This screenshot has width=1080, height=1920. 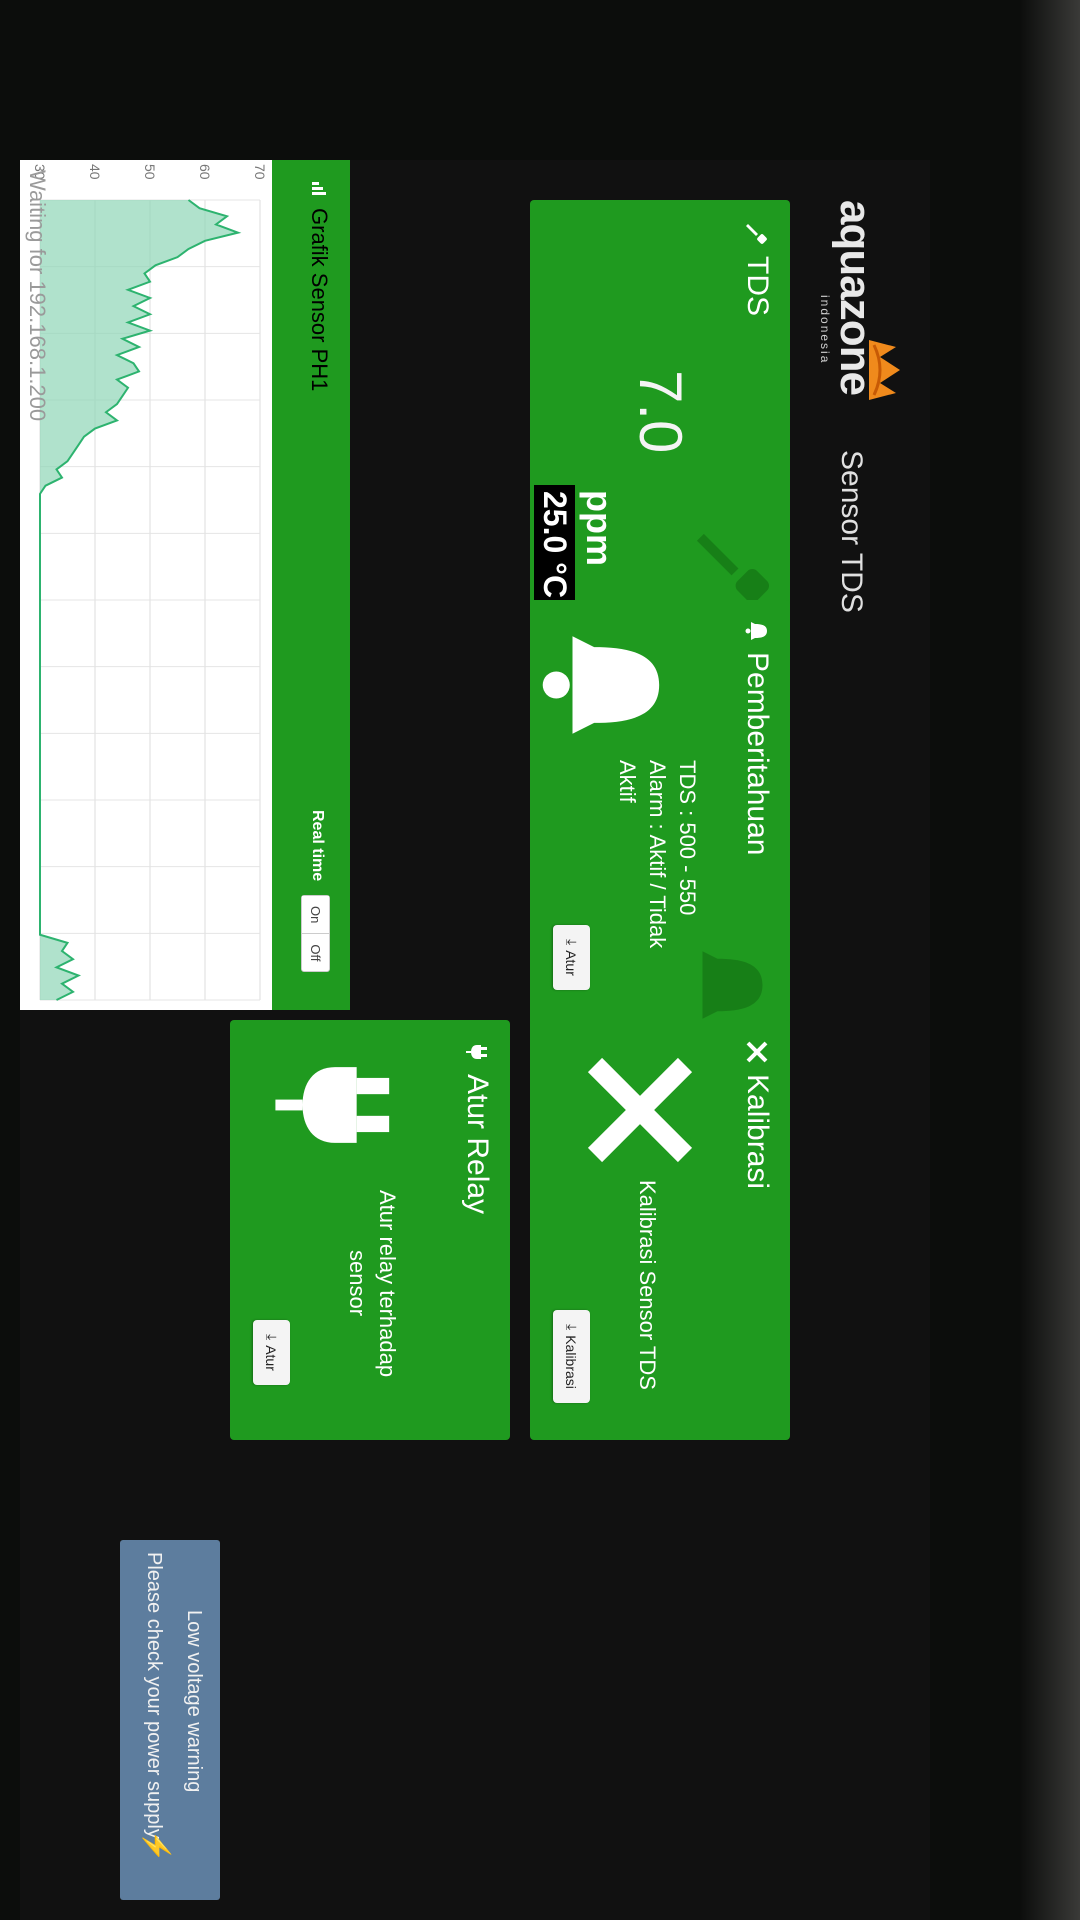 I want to click on bell-large-icon, so click(x=601, y=685).